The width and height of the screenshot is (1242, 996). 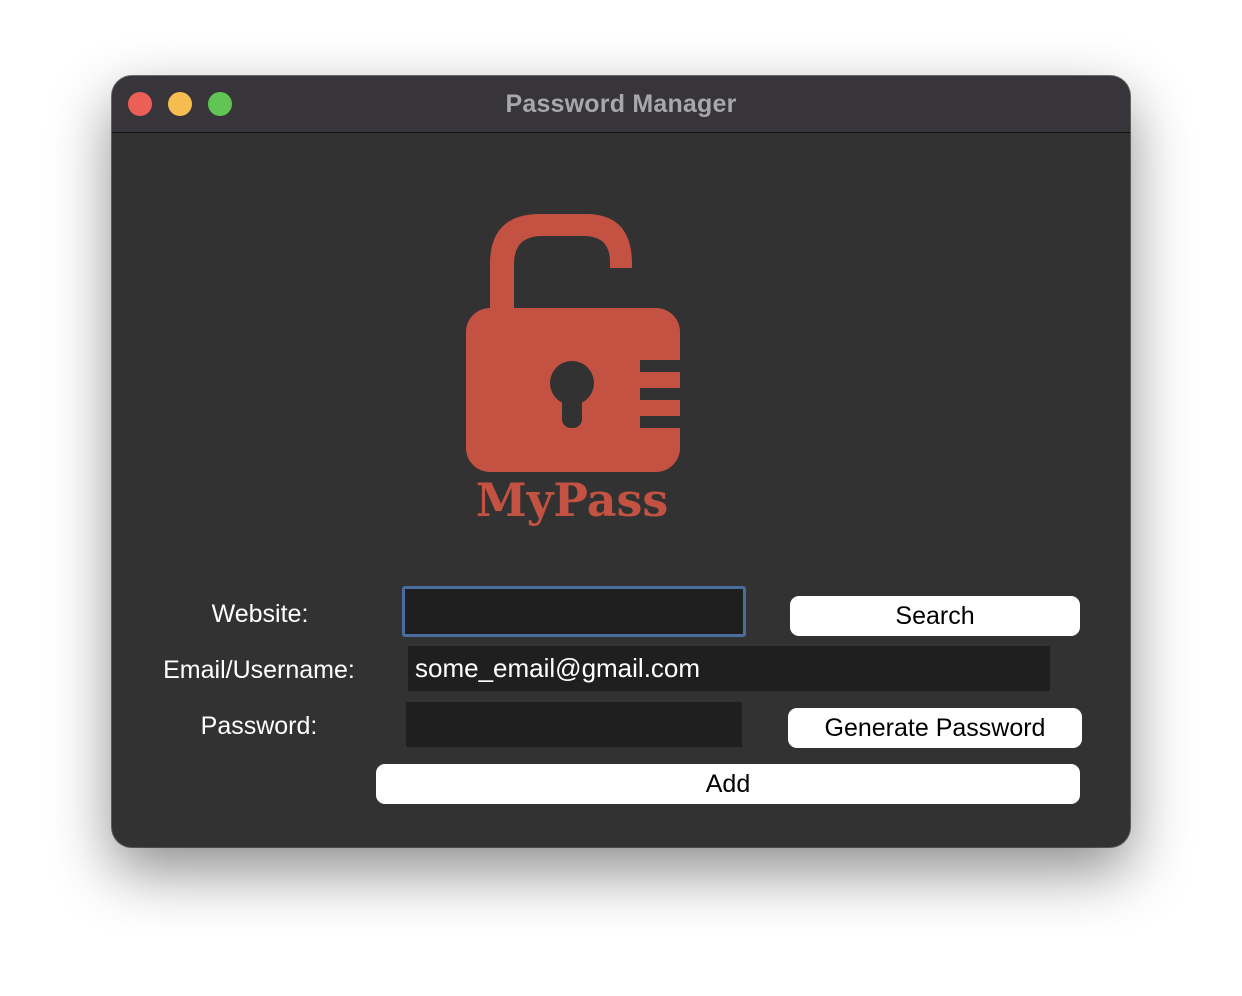 I want to click on logo-text: MyPass, so click(x=572, y=500).